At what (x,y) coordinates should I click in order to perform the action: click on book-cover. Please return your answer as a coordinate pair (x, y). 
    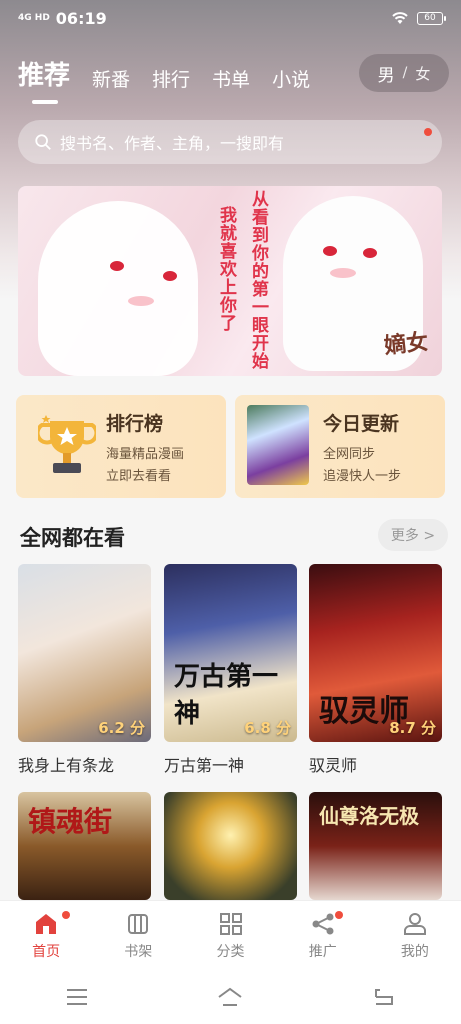
    Looking at the image, I should click on (230, 846).